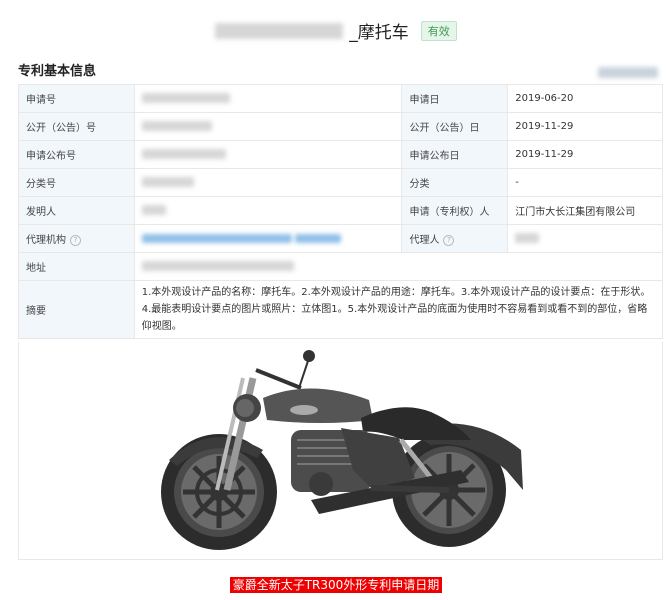 The image size is (672, 600). Describe the element at coordinates (268, 98) in the screenshot. I see `application-number-value` at that location.